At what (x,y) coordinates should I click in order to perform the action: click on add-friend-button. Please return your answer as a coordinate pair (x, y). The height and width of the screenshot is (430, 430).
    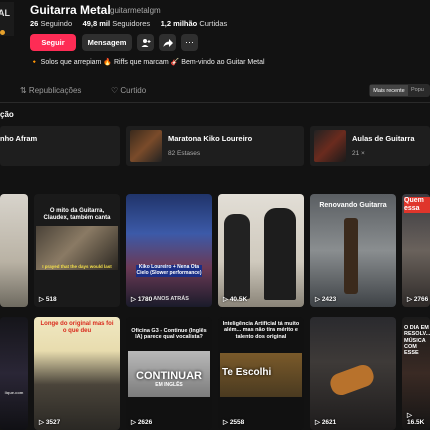
    Looking at the image, I should click on (145, 42).